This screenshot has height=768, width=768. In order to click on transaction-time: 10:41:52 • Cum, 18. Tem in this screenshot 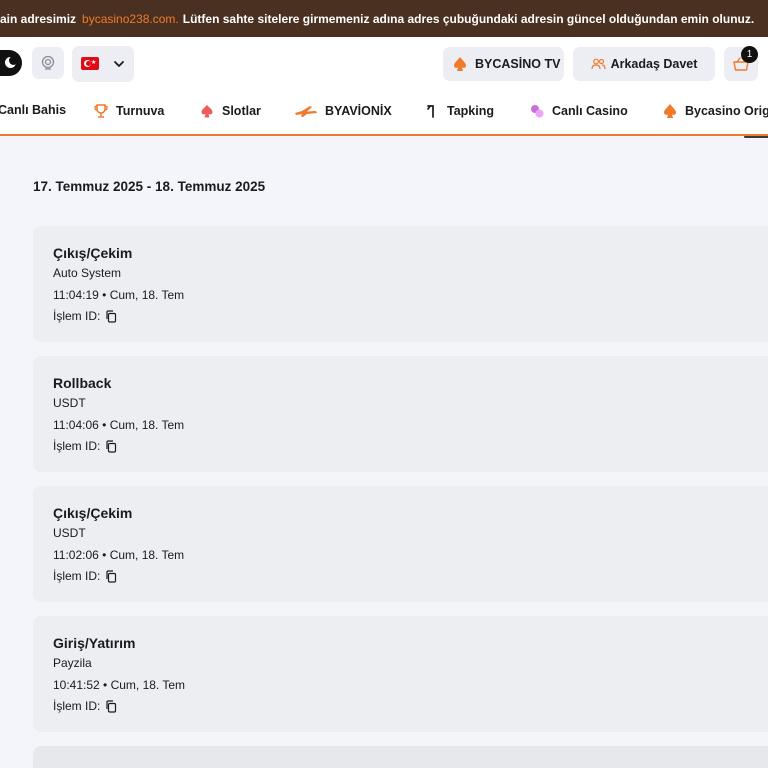, I will do `click(119, 685)`.